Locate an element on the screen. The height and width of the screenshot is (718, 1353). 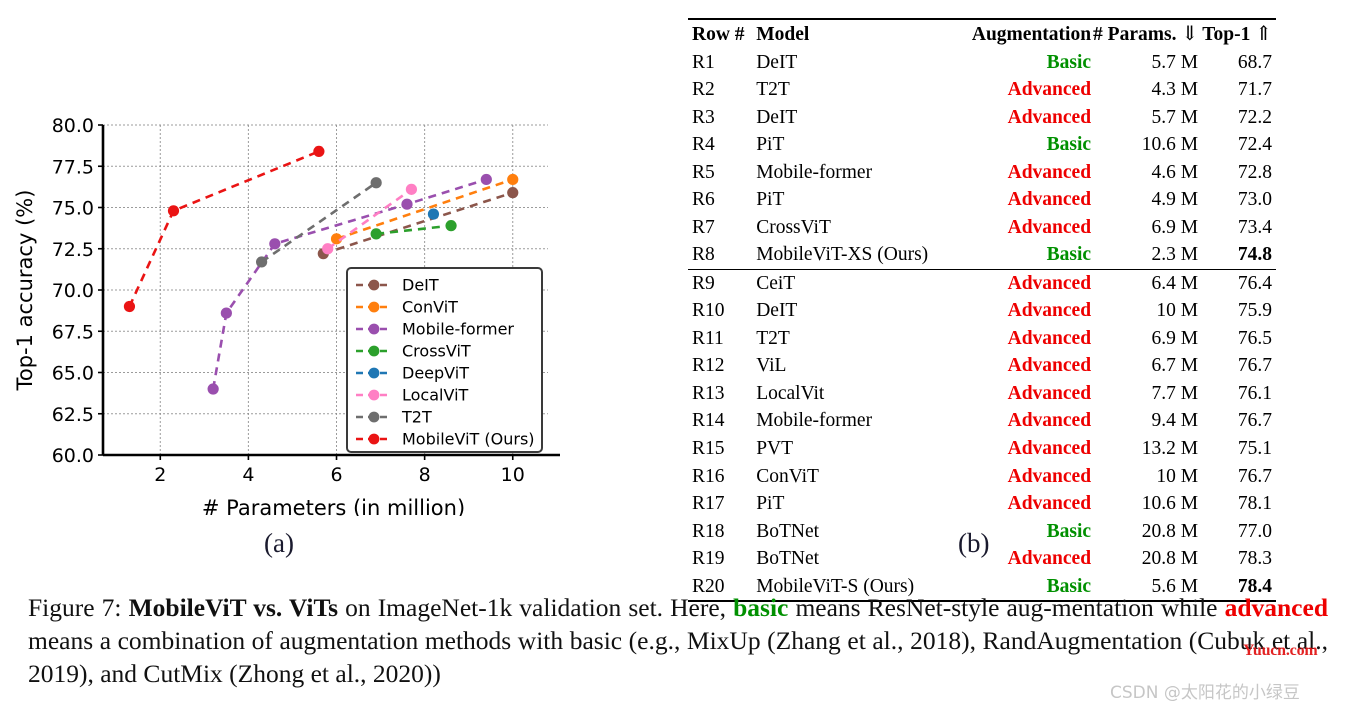
cell-top1: 73.0 is located at coordinates (1254, 200).